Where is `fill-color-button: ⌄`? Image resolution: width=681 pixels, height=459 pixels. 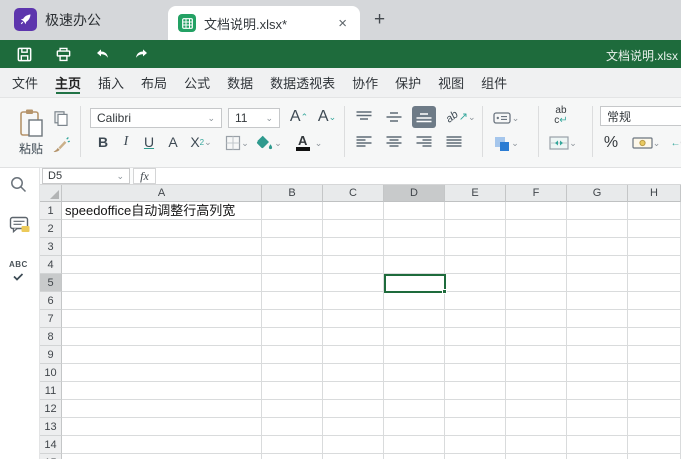
fill-color-button: ⌄ is located at coordinates (268, 143).